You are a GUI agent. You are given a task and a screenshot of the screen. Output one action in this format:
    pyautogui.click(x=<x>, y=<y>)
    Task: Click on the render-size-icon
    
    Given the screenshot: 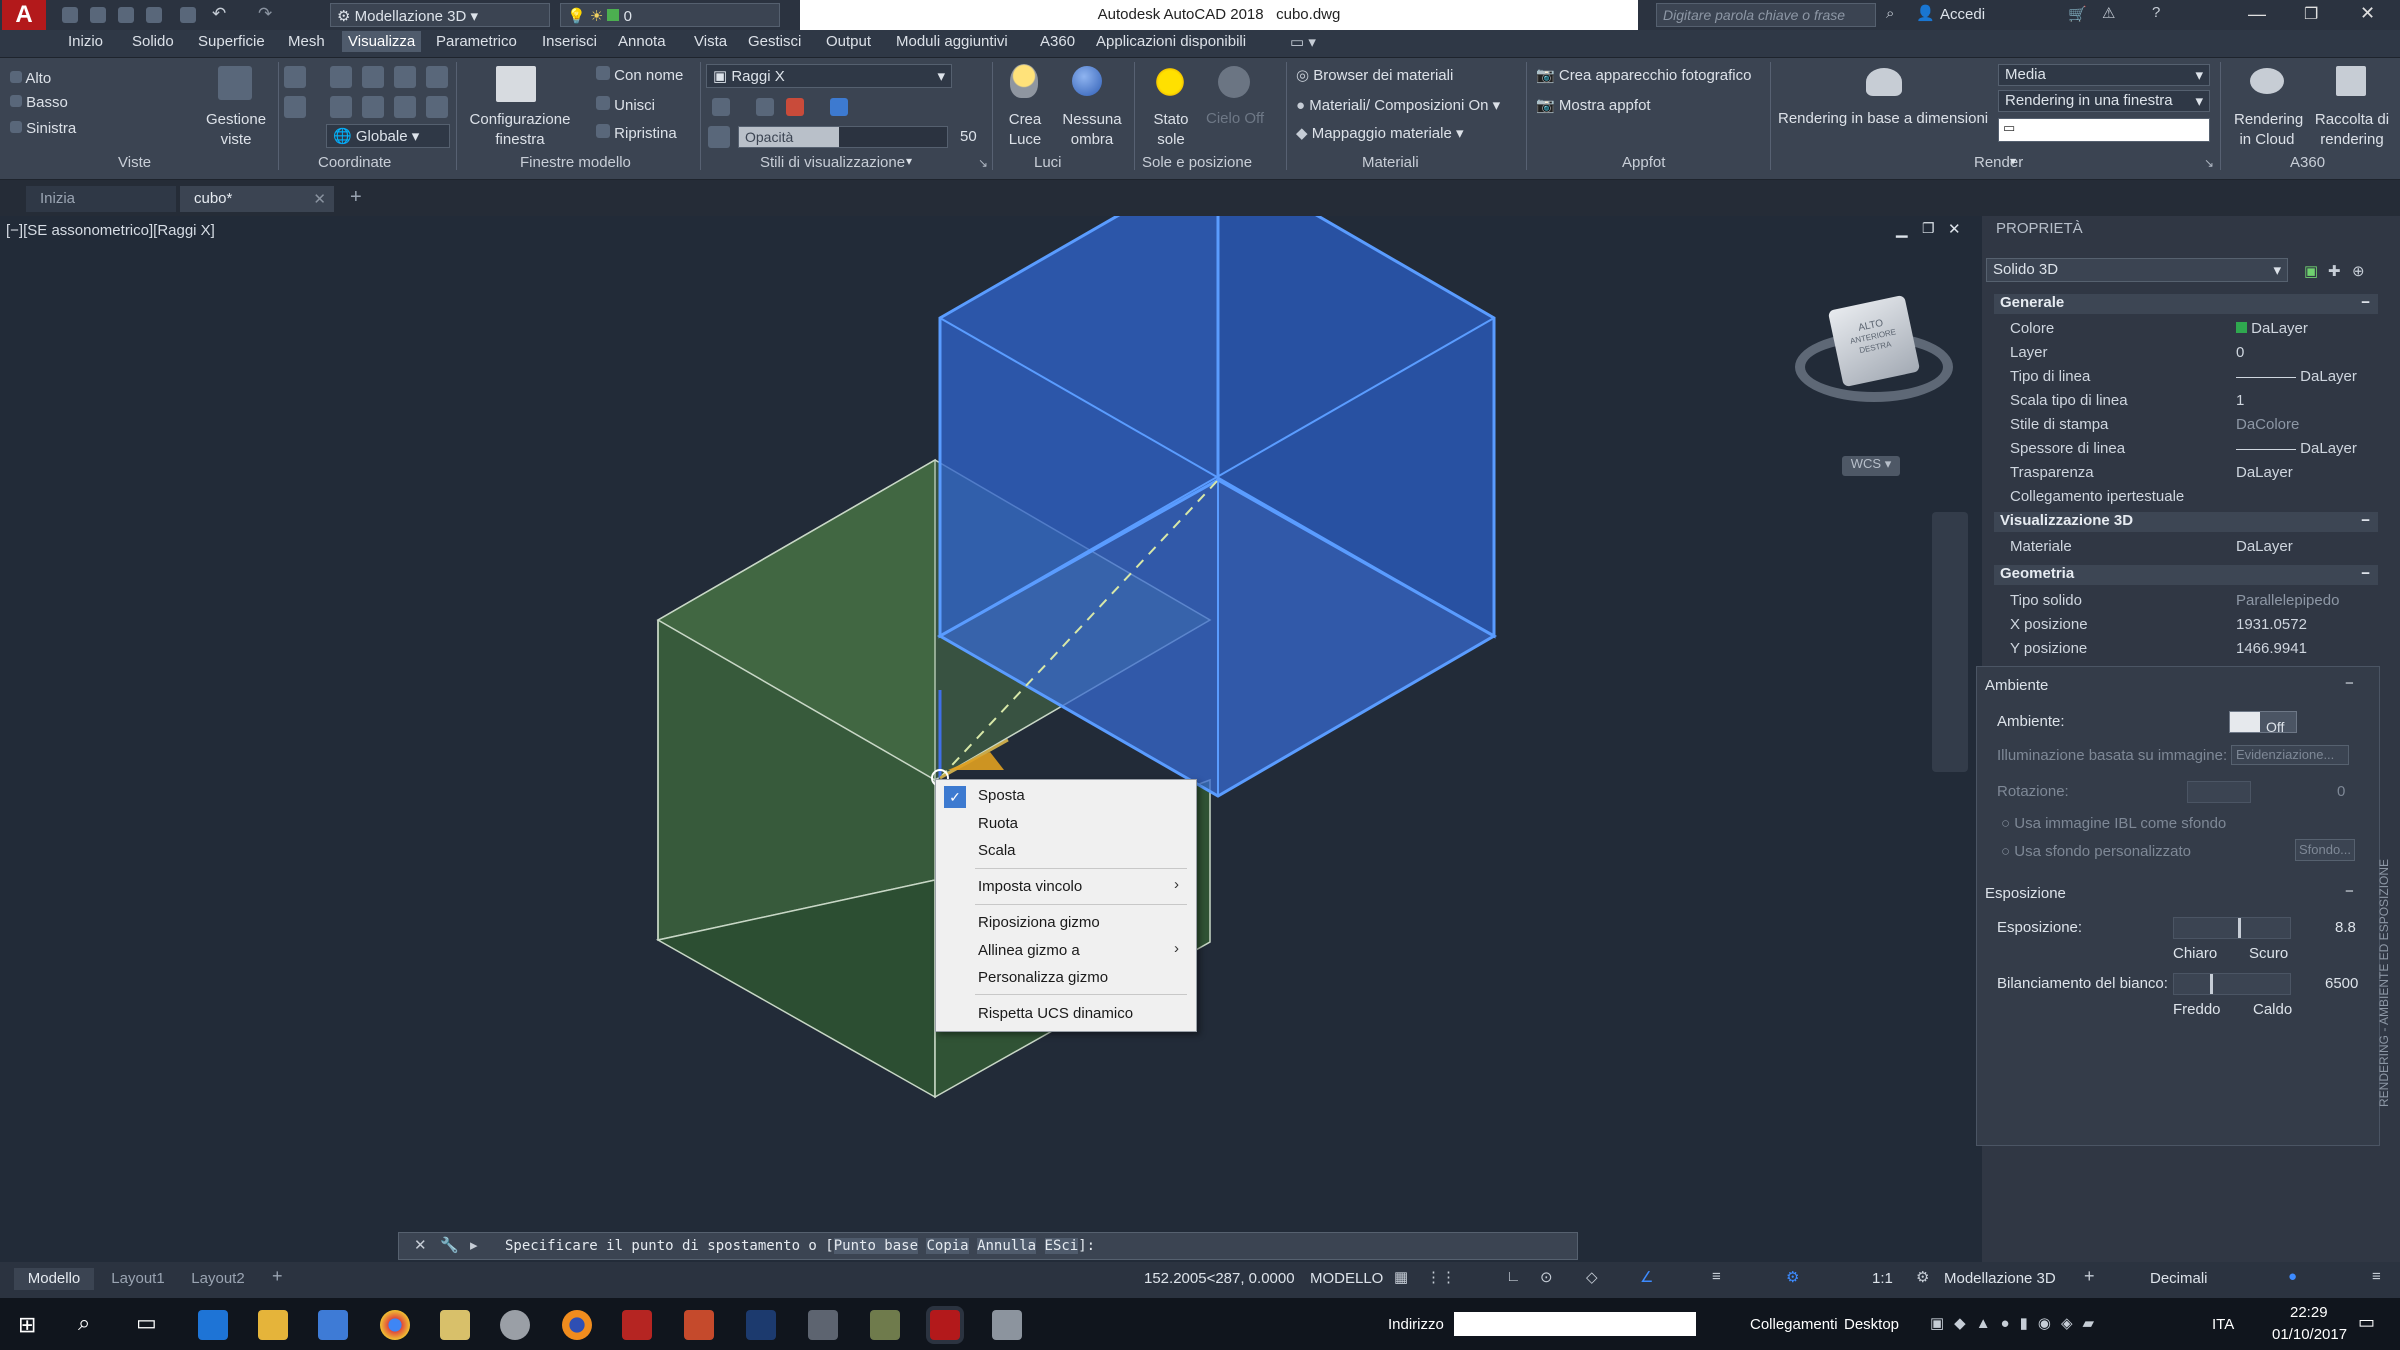 What is the action you would take?
    pyautogui.click(x=1884, y=82)
    